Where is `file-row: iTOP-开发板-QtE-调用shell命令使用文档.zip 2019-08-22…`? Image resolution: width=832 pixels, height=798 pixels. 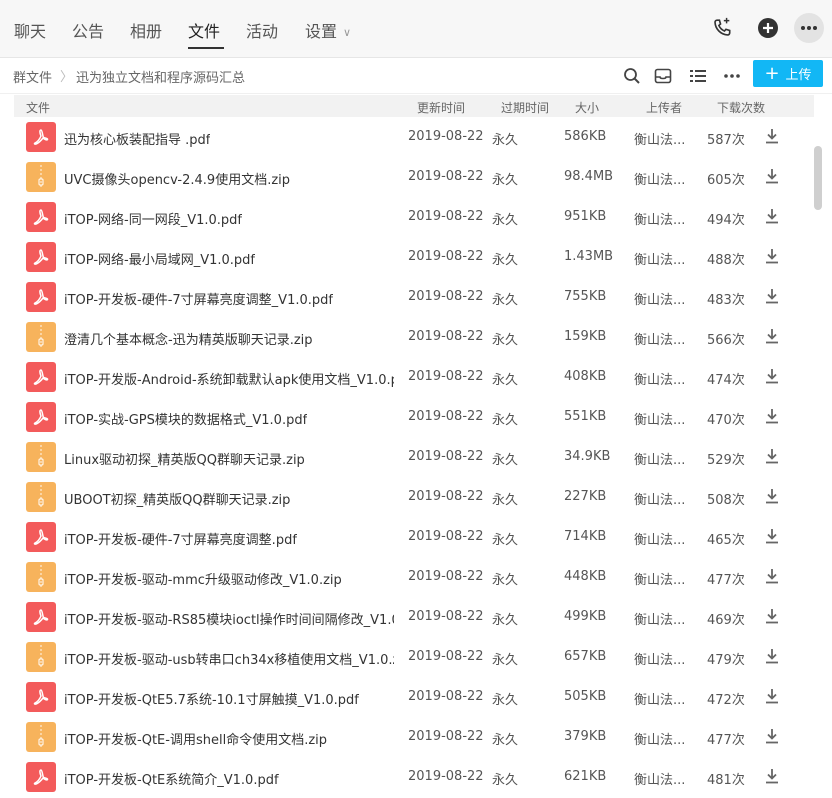
file-row: iTOP-开发板-QtE-调用shell命令使用文档.zip 2019-08-22… is located at coordinates (414, 738).